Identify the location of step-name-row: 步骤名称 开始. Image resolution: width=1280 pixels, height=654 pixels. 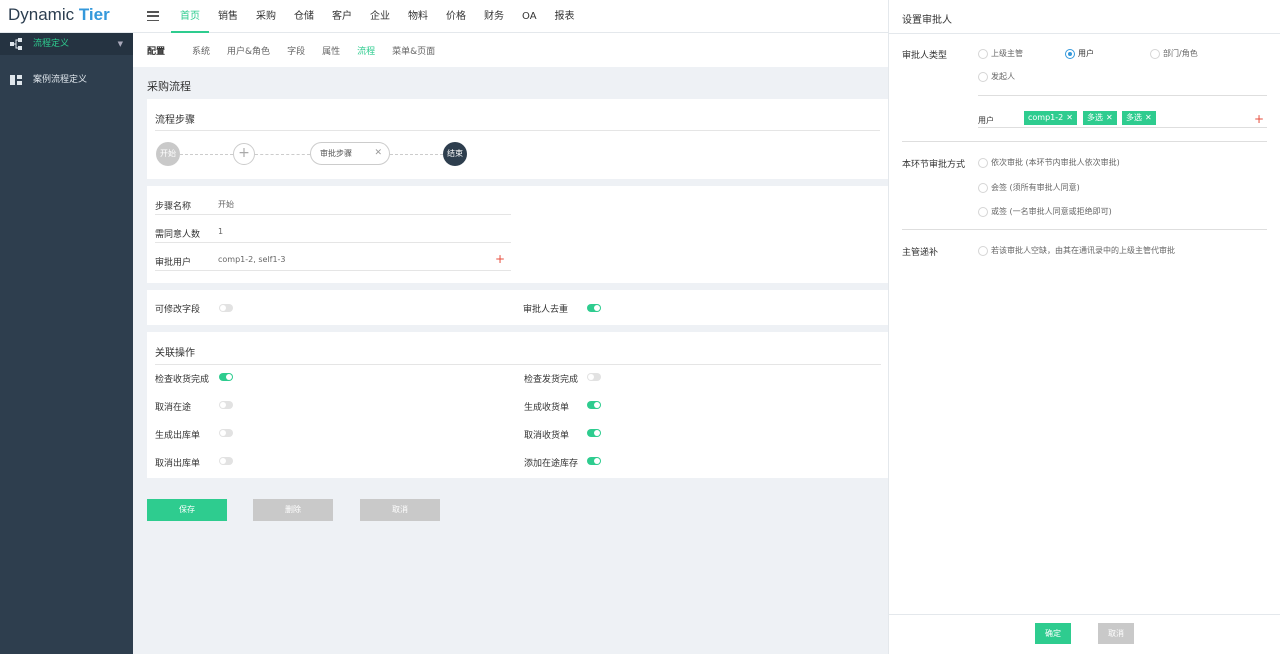
(333, 201).